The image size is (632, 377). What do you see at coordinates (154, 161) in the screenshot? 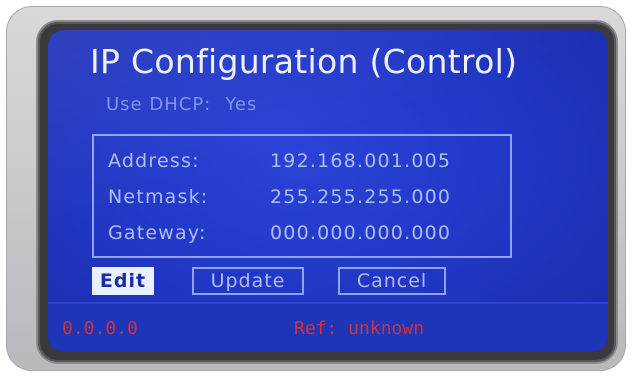
I see `address-label: Address:` at bounding box center [154, 161].